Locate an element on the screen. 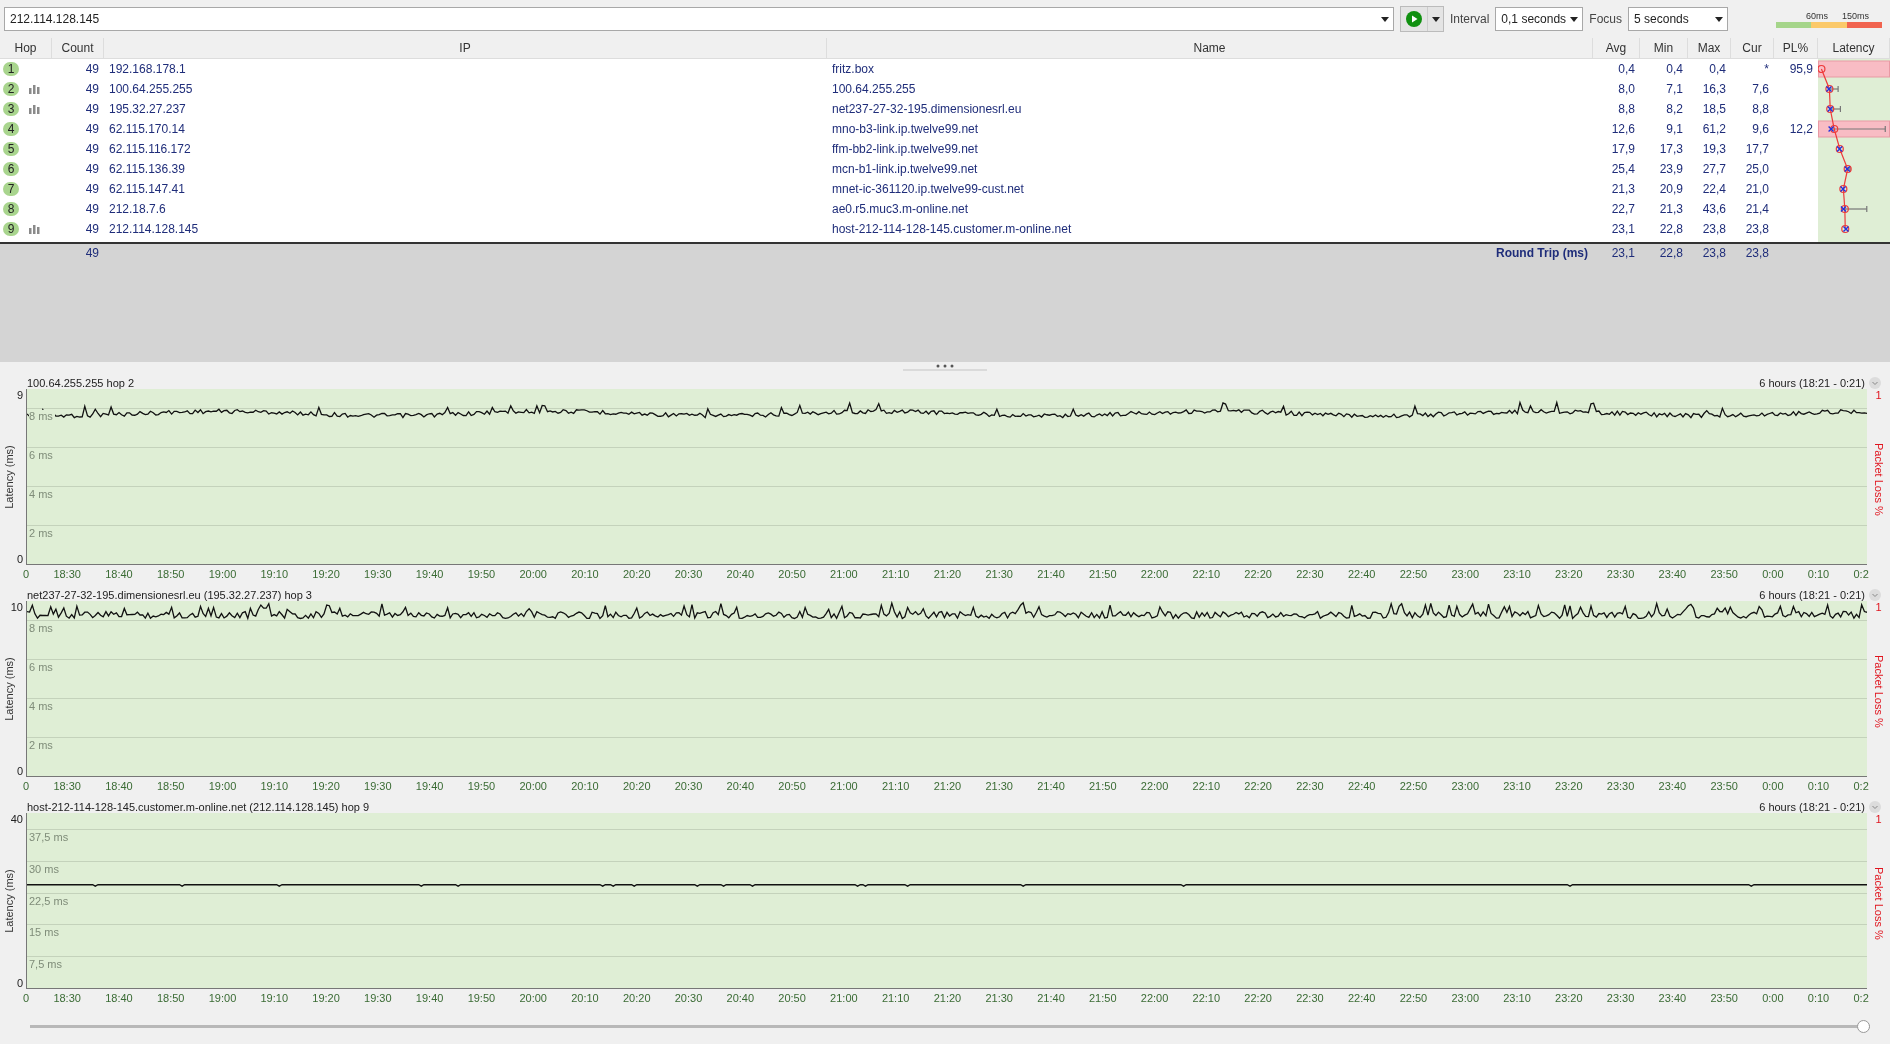  column-header: Latency is located at coordinates (1854, 48).